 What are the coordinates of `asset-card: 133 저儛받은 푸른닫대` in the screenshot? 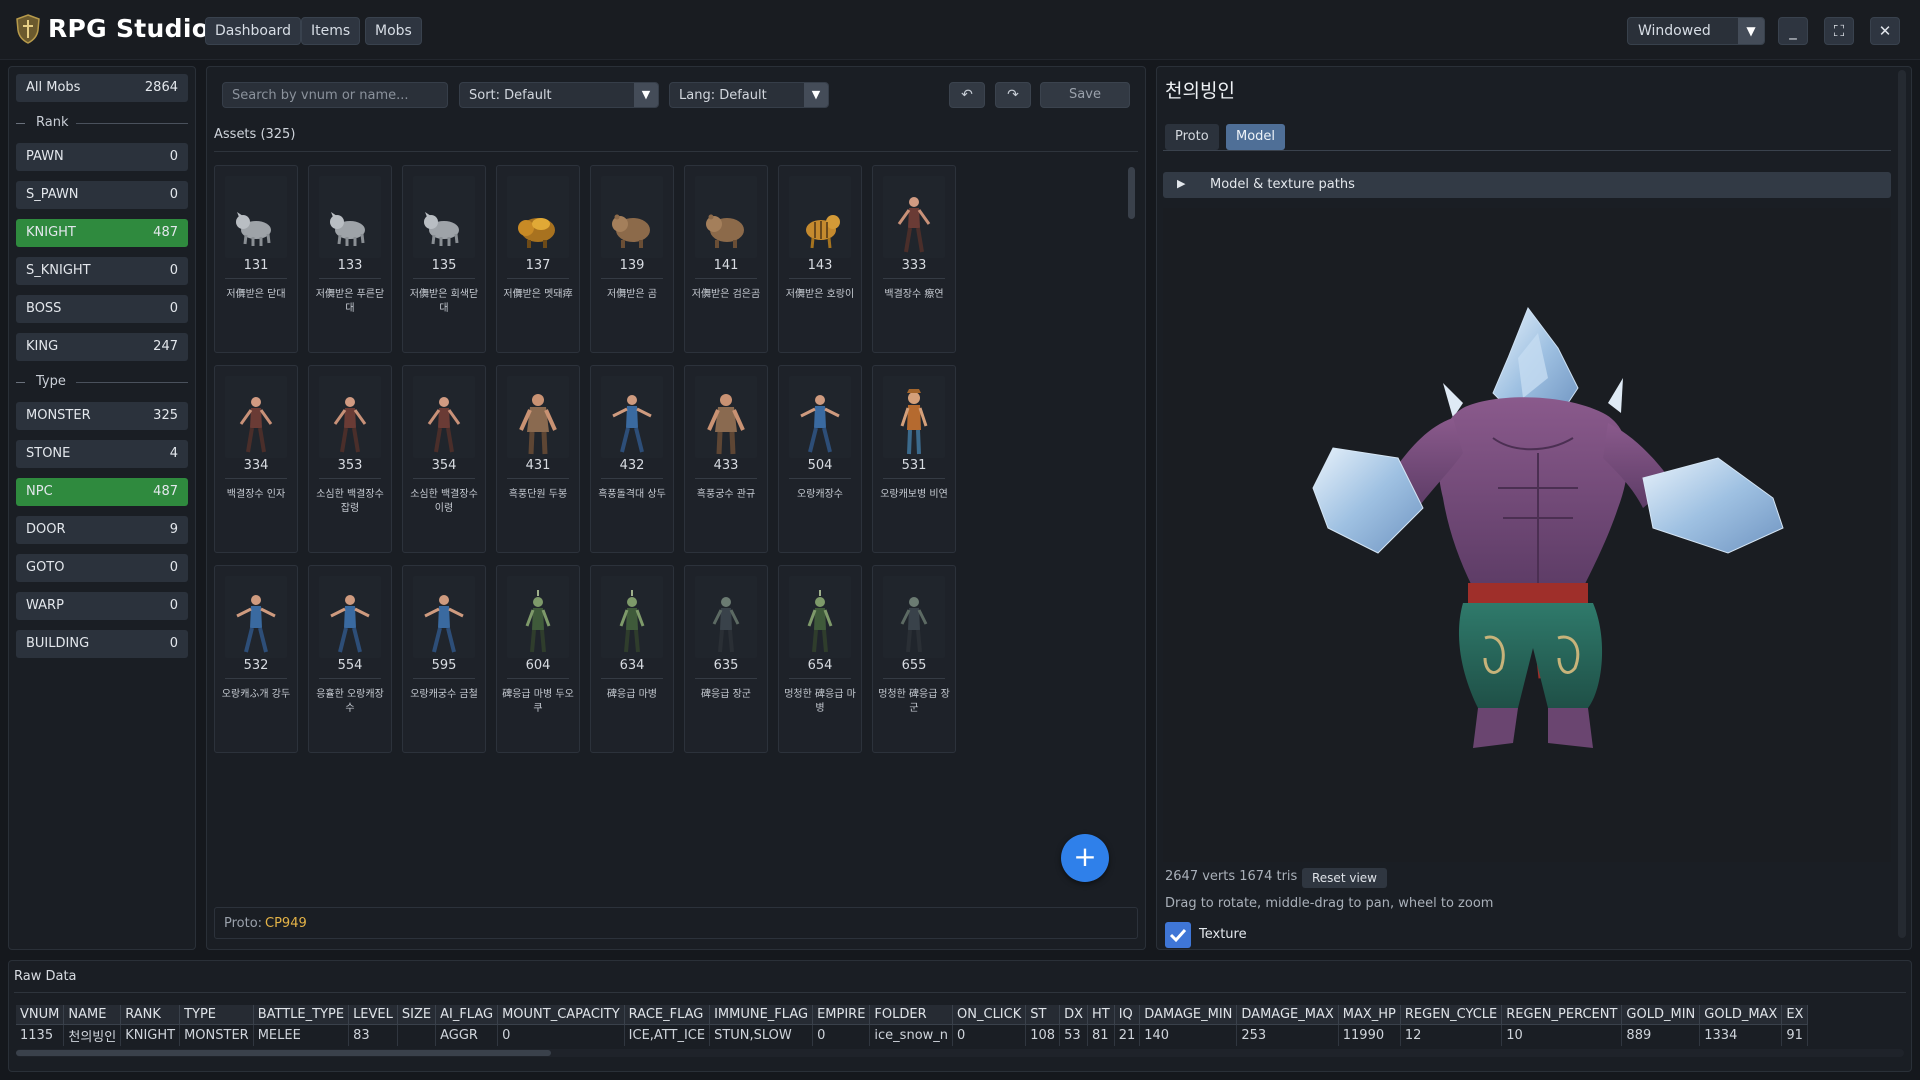 It's located at (350, 259).